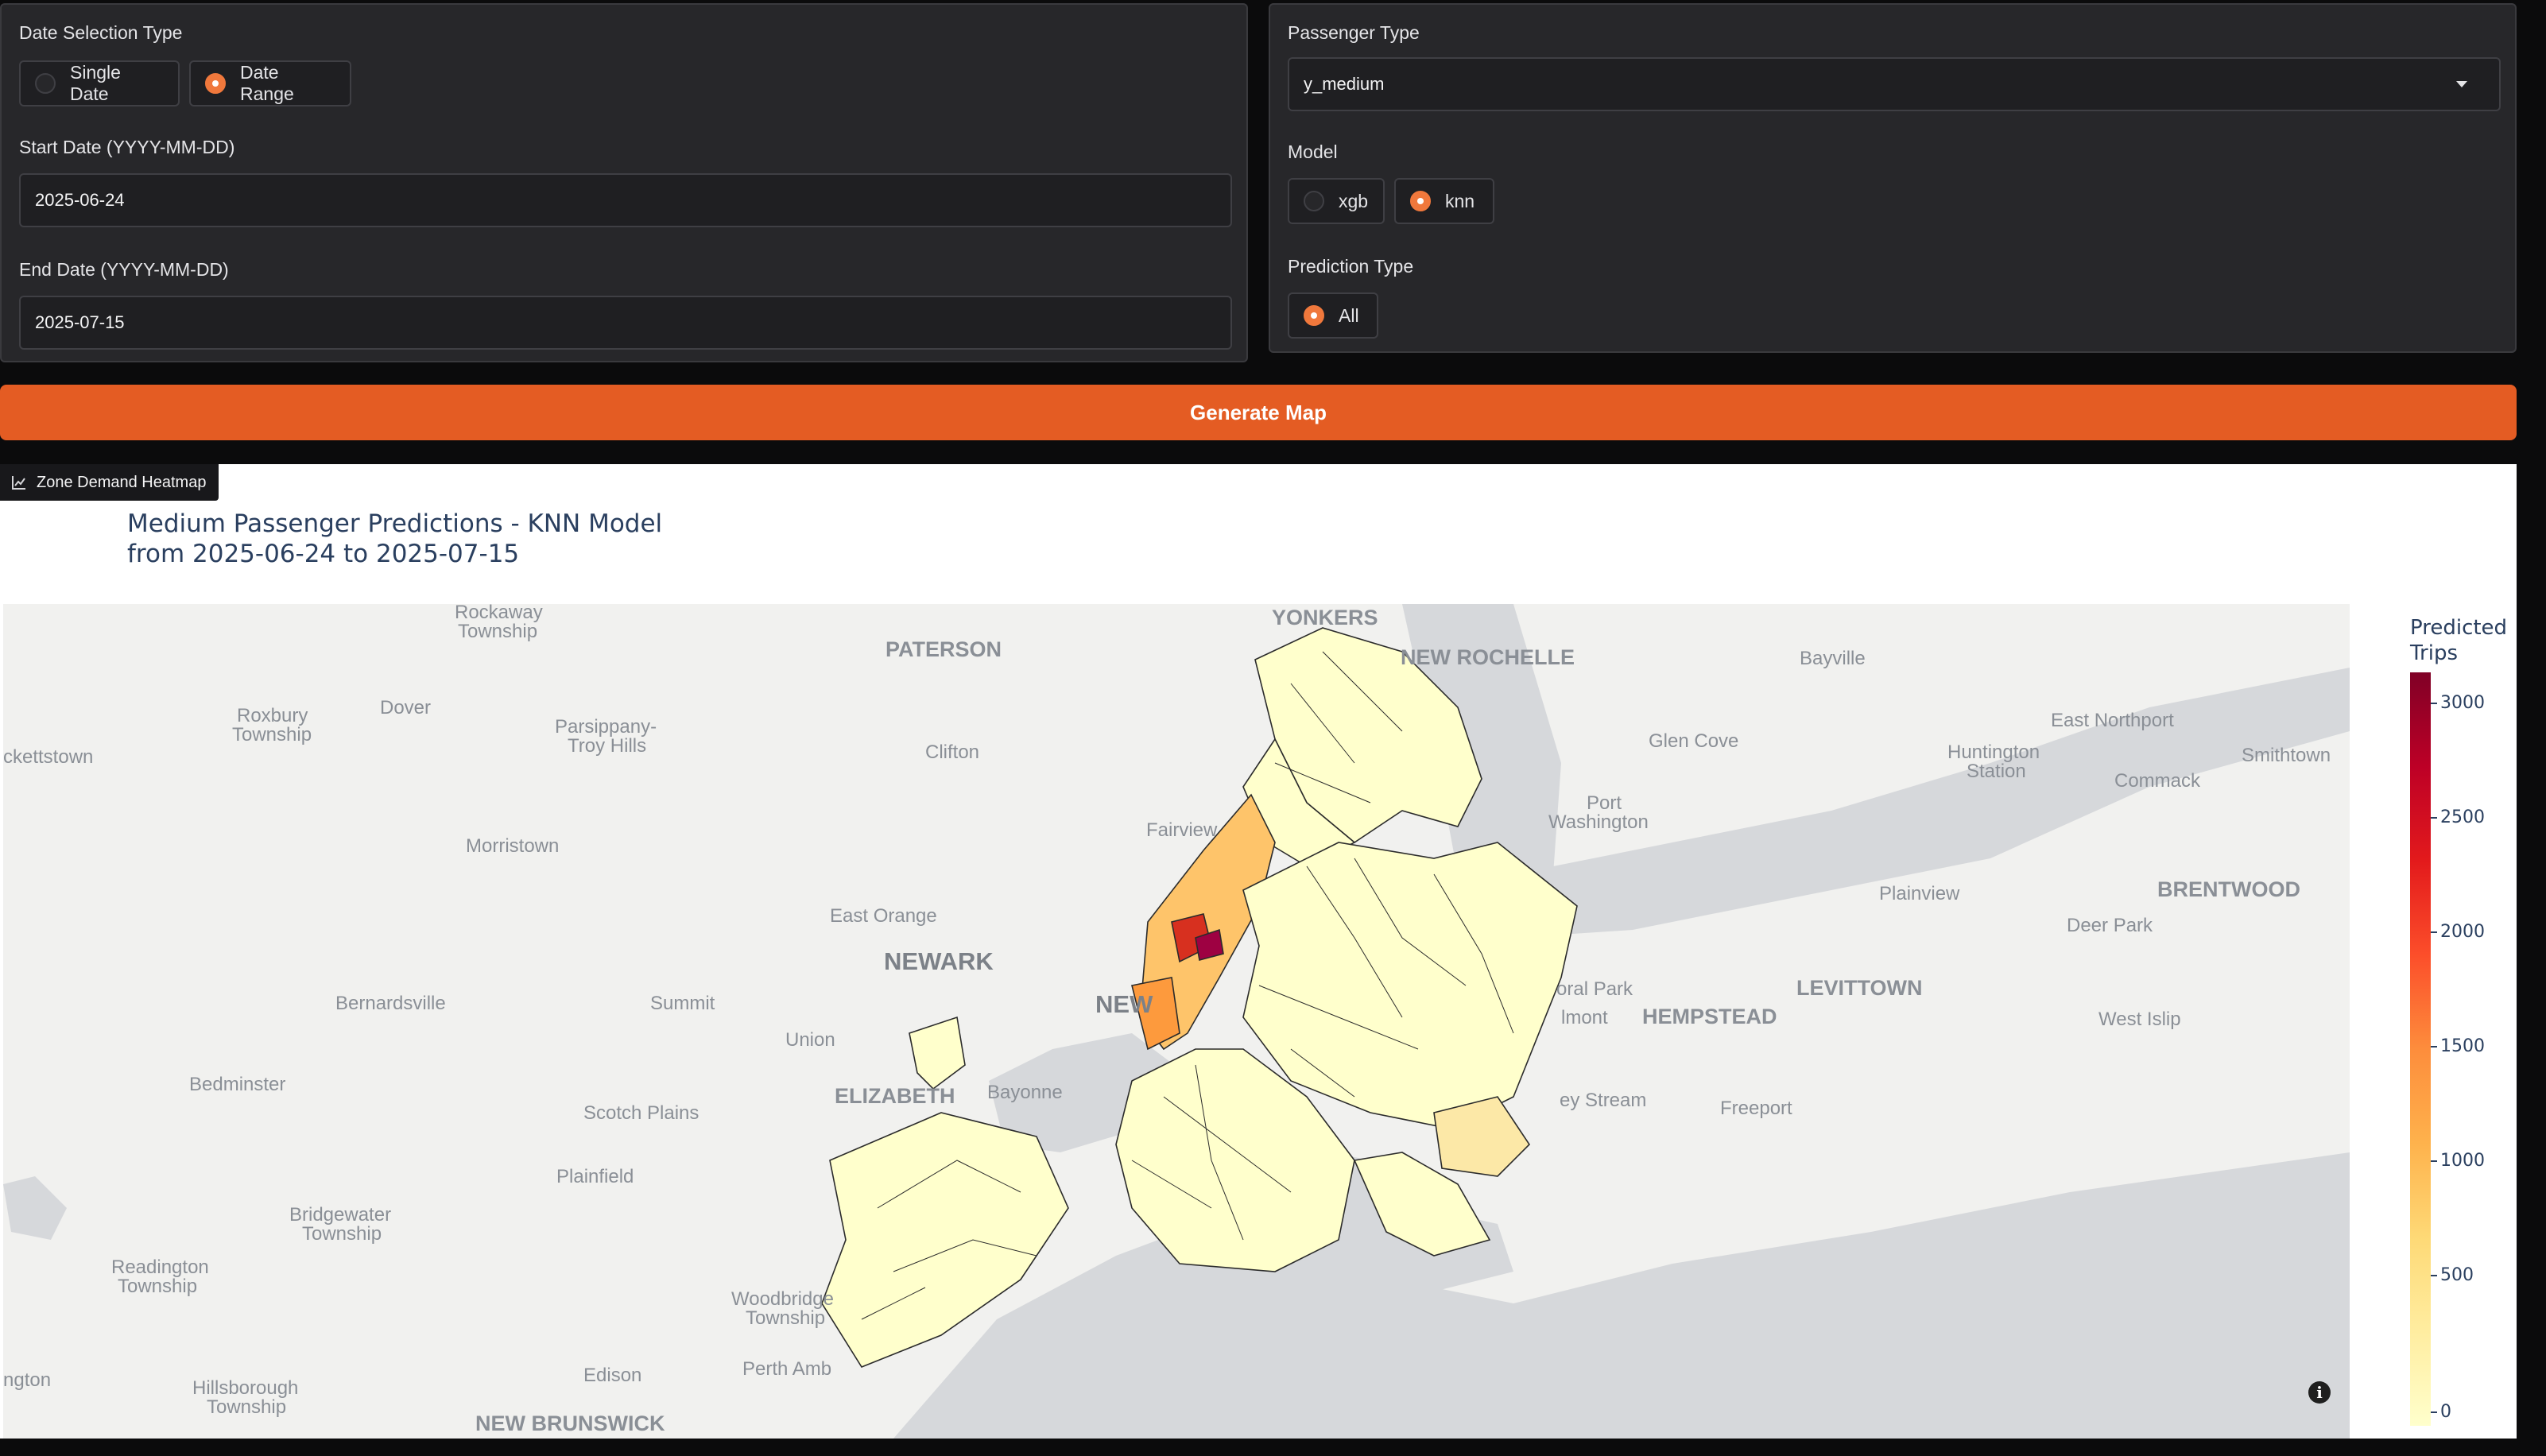 The image size is (2546, 1456). What do you see at coordinates (272, 715) in the screenshot?
I see `map-label: Roxbury` at bounding box center [272, 715].